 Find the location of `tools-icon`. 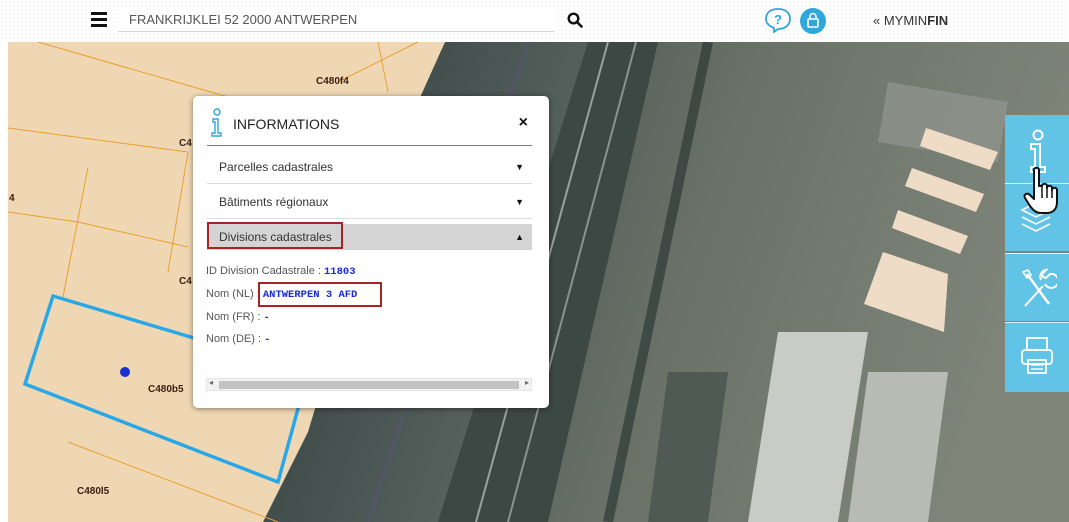

tools-icon is located at coordinates (1039, 287).